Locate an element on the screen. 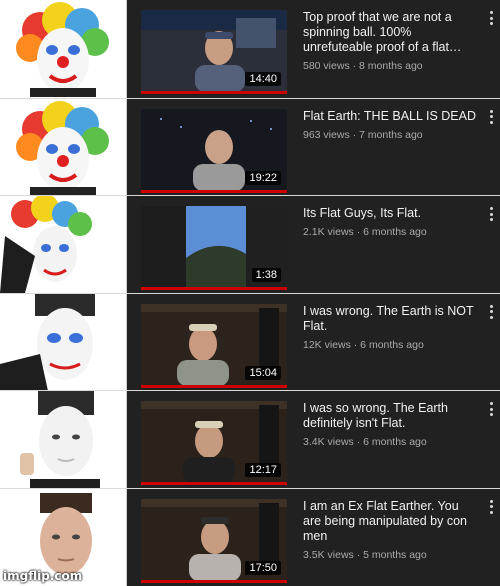 The width and height of the screenshot is (500, 586). video-meta: 3.5K views · 5 months ago is located at coordinates (365, 555).